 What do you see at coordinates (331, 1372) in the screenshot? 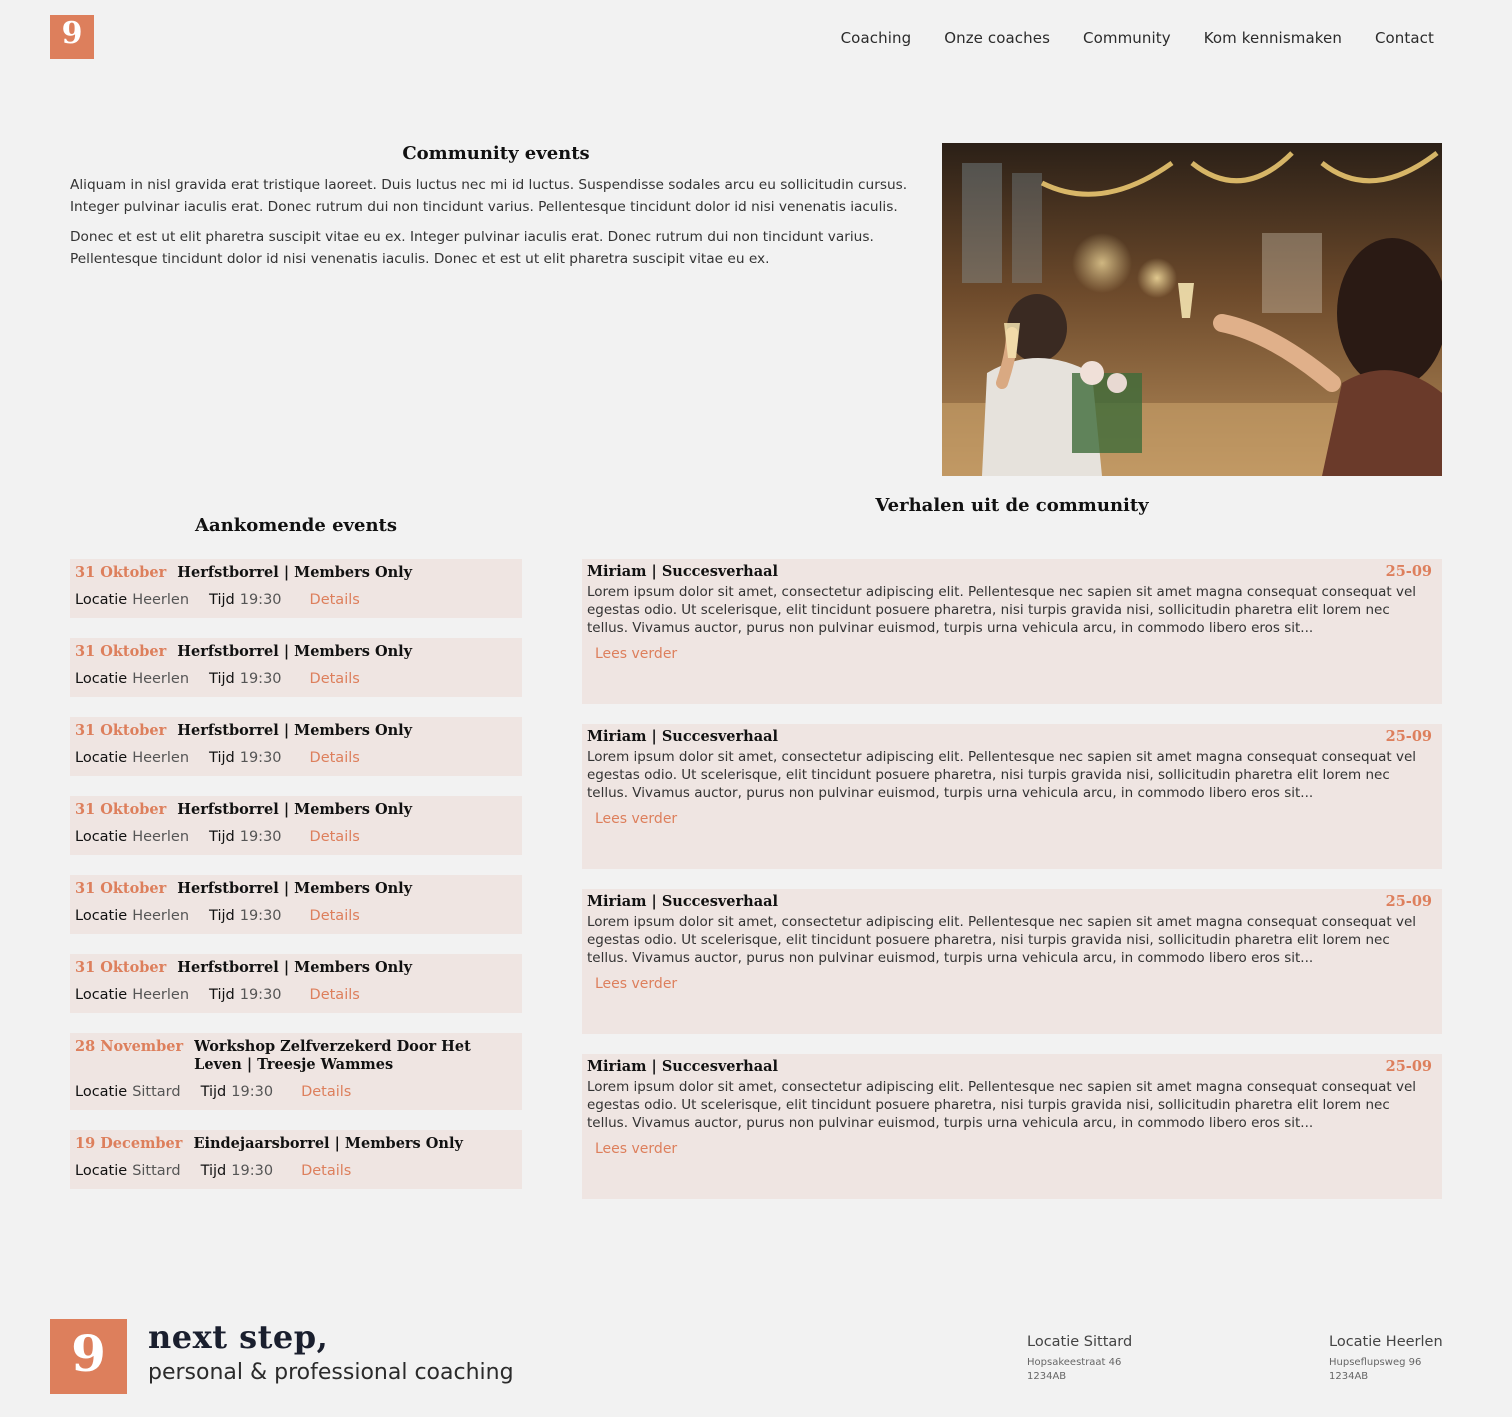
I see `brand-tagline: personal & professional coaching` at bounding box center [331, 1372].